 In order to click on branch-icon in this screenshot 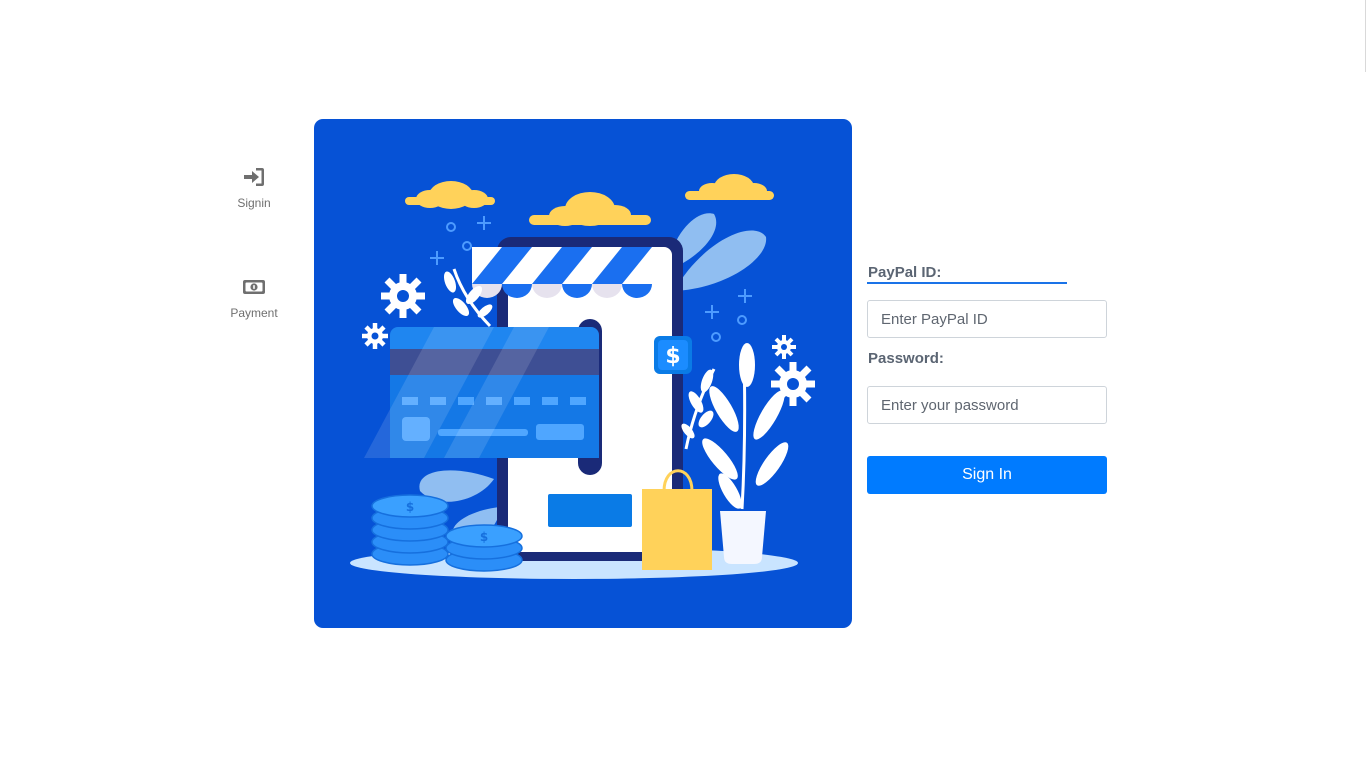, I will do `click(698, 409)`.